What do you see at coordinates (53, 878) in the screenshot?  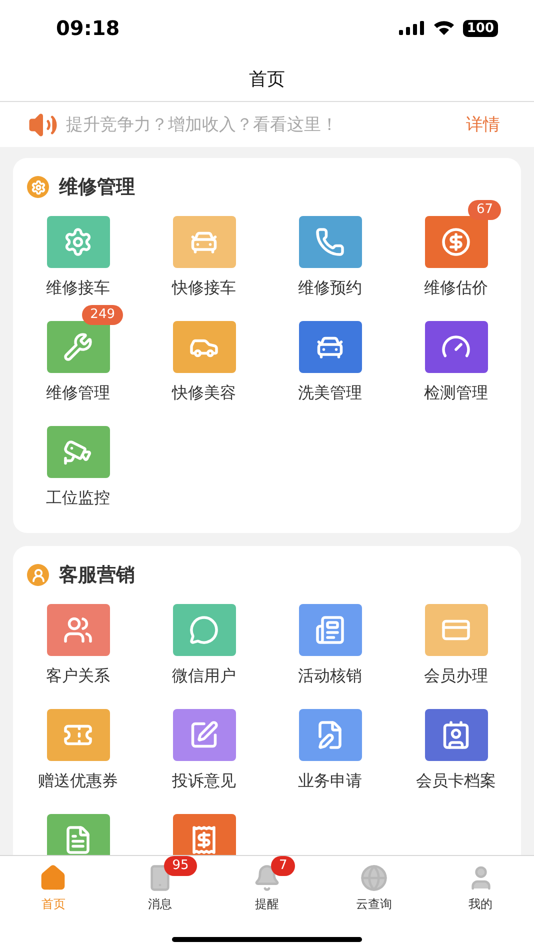 I see `home-icon` at bounding box center [53, 878].